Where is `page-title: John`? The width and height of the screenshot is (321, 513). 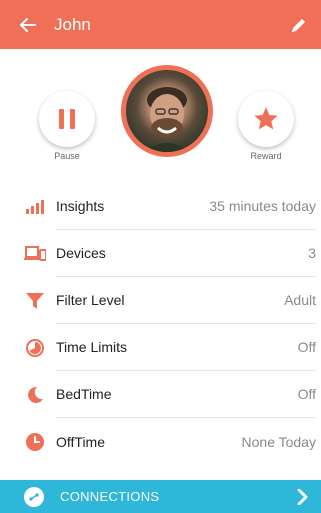 page-title: John is located at coordinates (72, 24).